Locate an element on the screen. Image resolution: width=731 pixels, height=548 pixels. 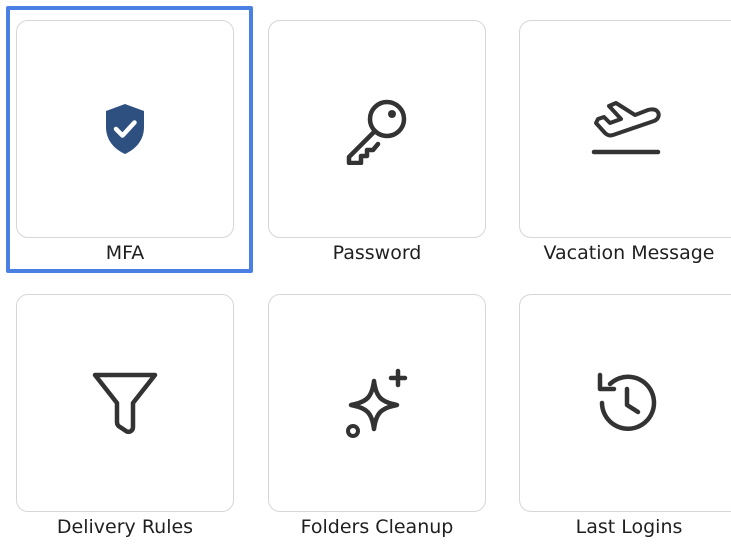
last-logins-card is located at coordinates (625, 403).